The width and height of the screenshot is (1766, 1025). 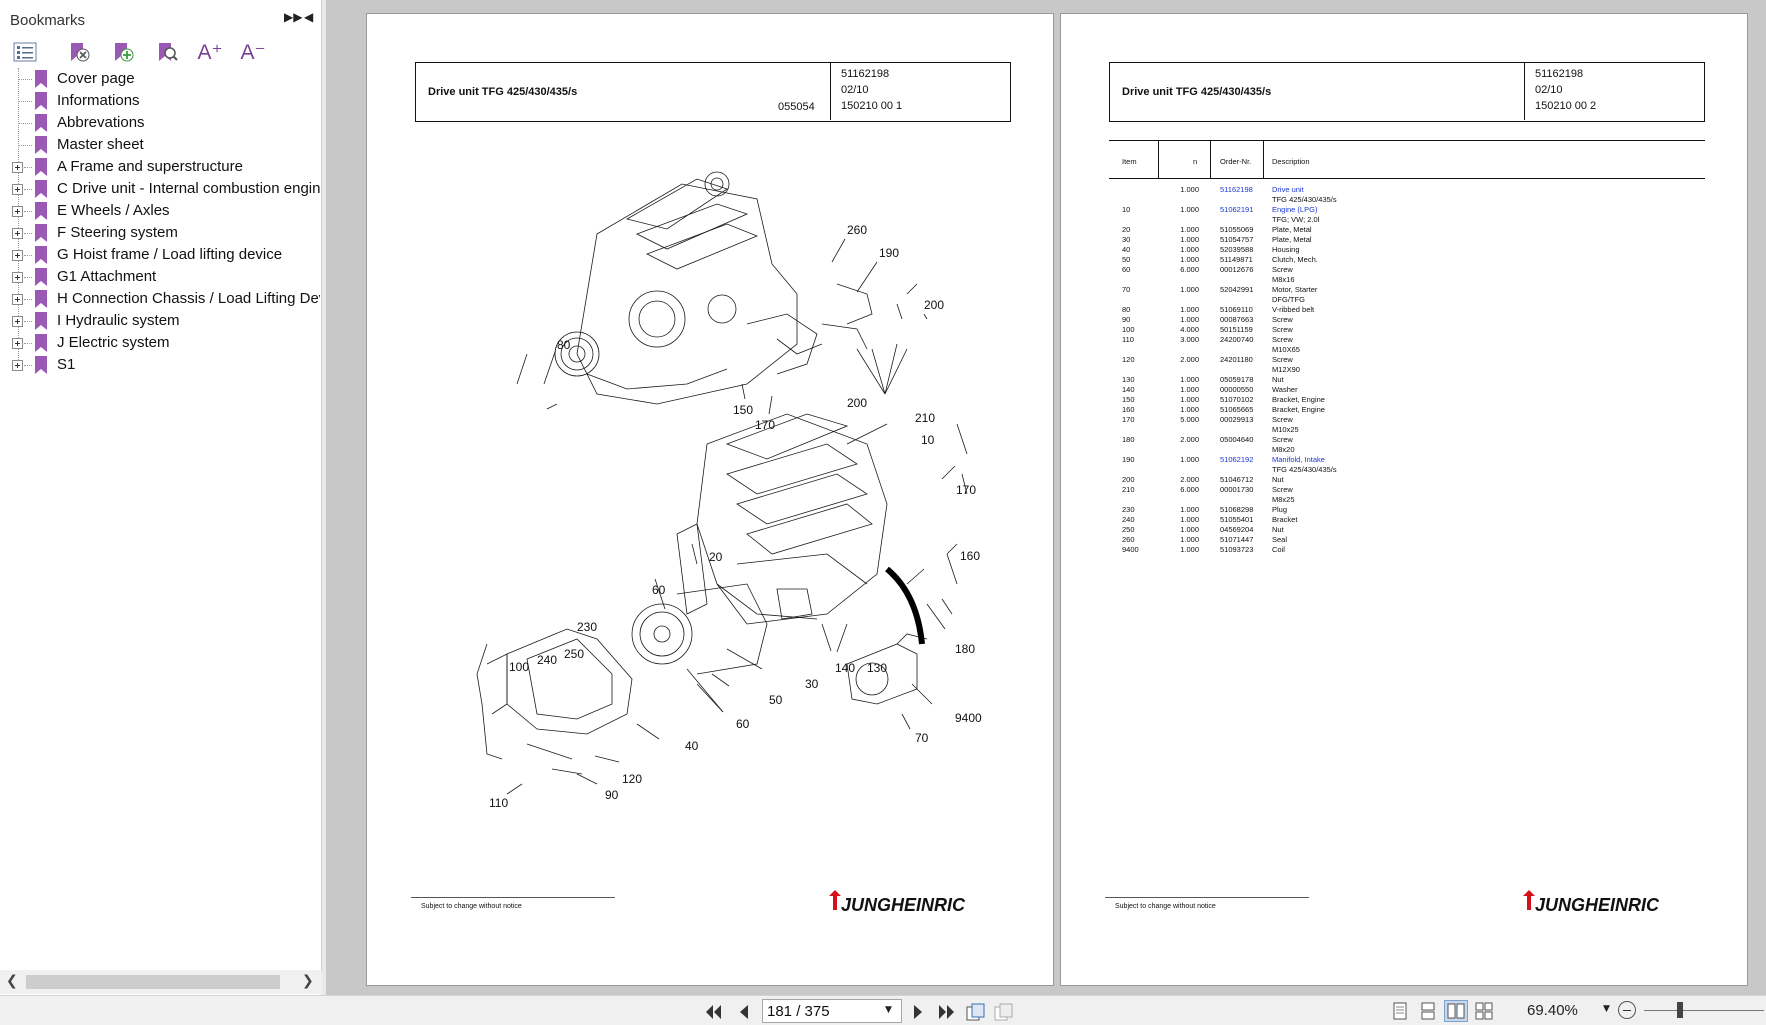 What do you see at coordinates (1704, 1010) in the screenshot?
I see `zoom-slider-track` at bounding box center [1704, 1010].